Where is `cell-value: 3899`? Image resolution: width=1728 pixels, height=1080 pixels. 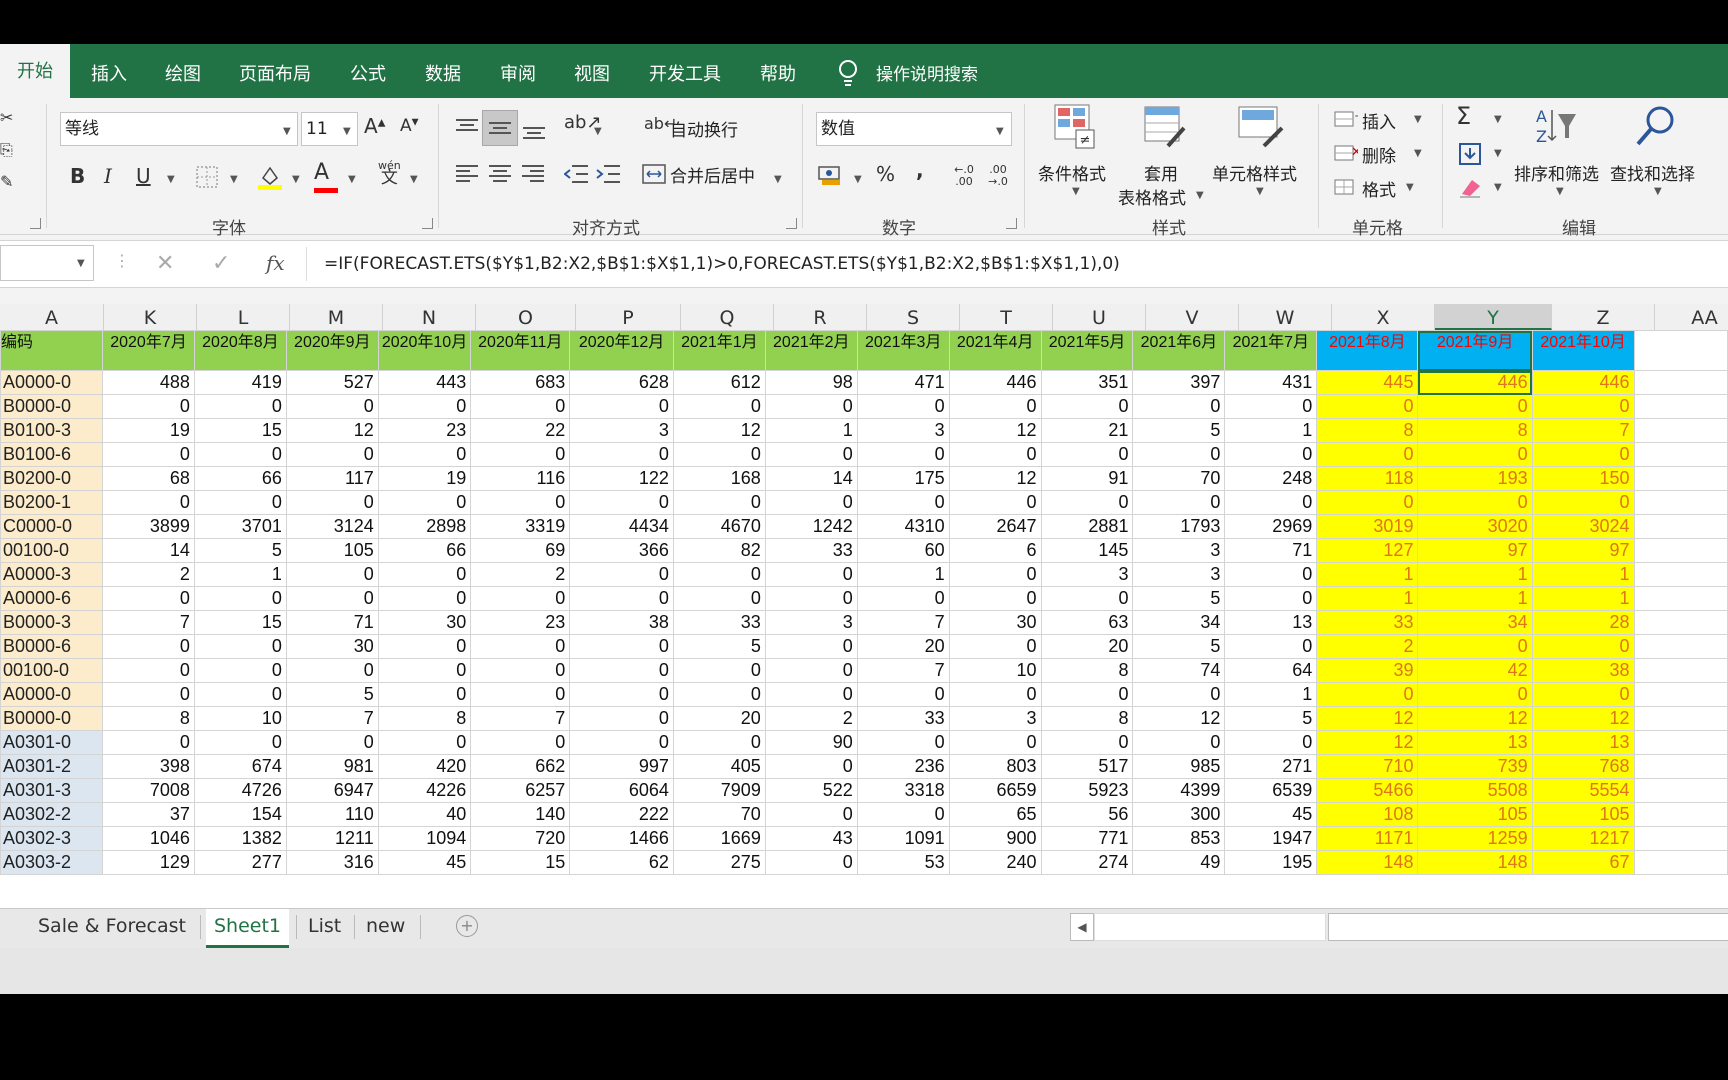 cell-value: 3899 is located at coordinates (148, 526).